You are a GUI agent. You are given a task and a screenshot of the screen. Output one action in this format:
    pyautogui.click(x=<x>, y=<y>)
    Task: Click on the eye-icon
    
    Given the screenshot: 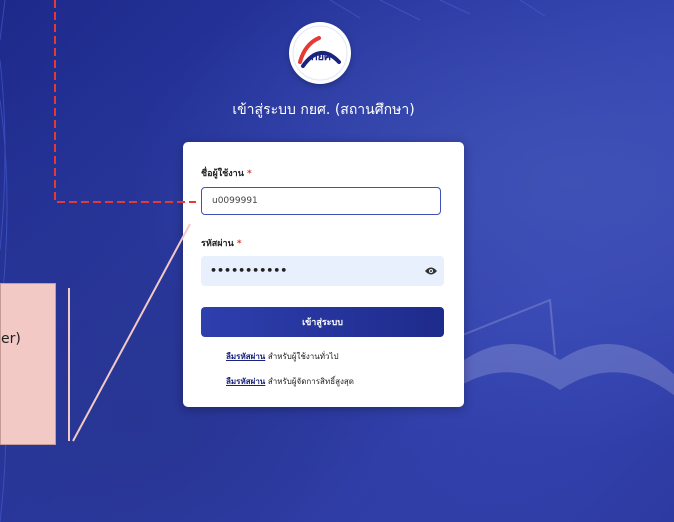 What is the action you would take?
    pyautogui.click(x=431, y=271)
    